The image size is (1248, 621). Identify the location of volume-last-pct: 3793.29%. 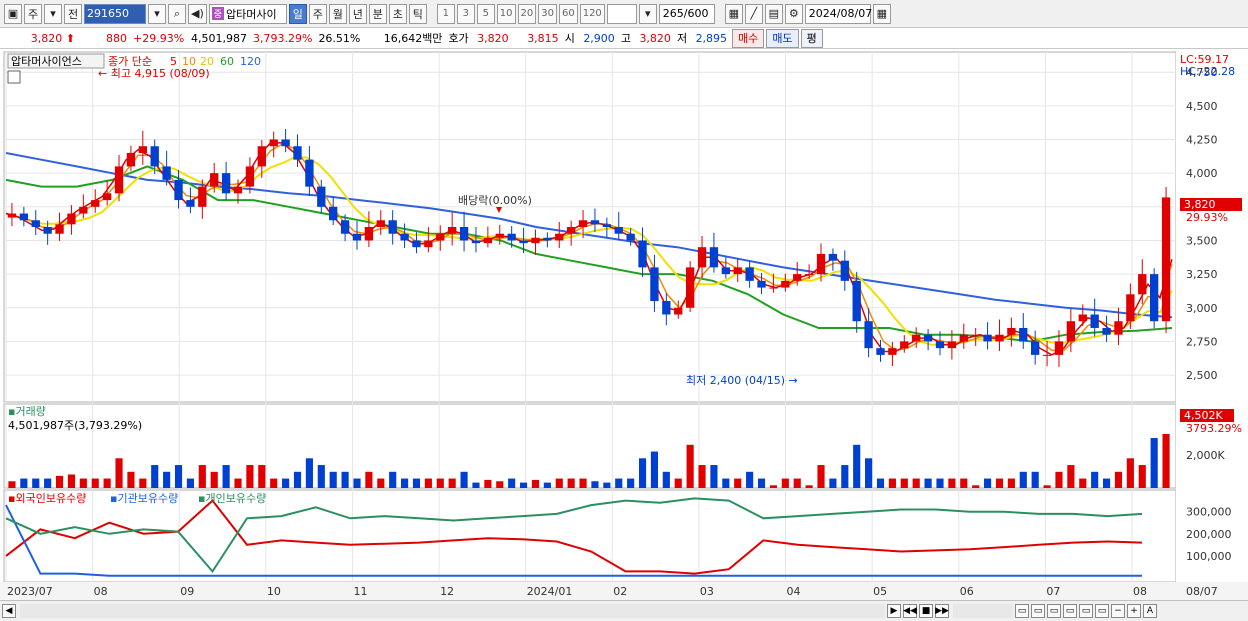
(1214, 428).